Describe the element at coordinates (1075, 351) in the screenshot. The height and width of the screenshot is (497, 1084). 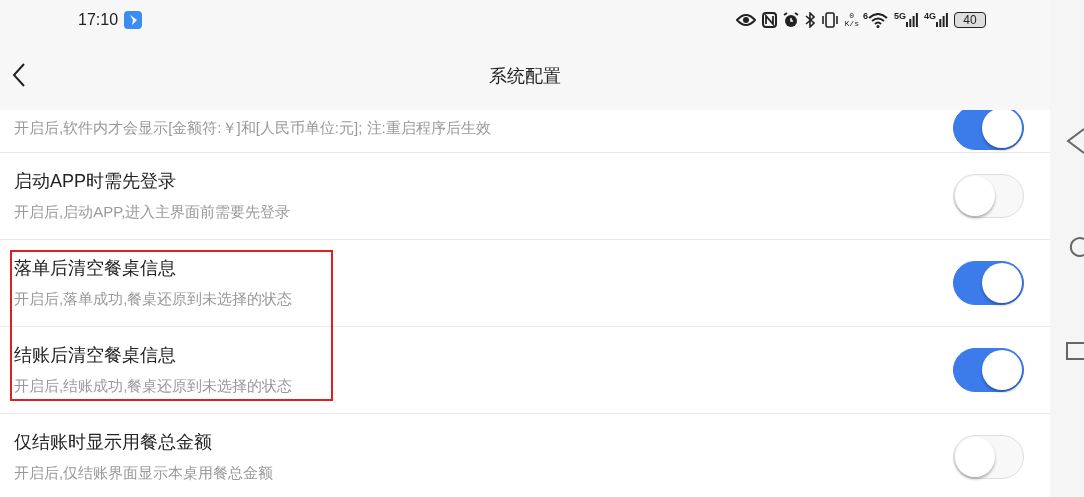
I see `nav-recent-icon` at that location.